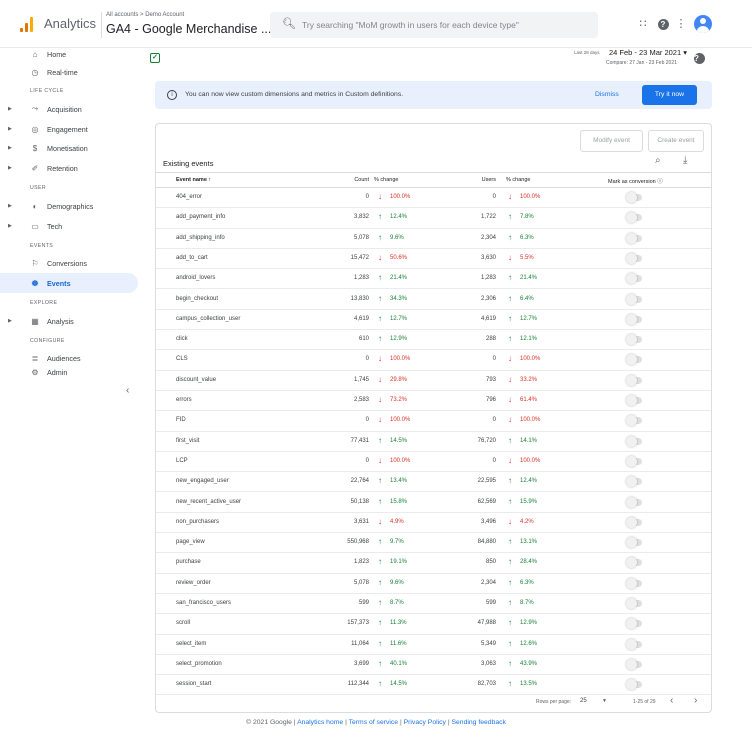 This screenshot has width=752, height=746. I want to click on search-icon: ⌕, so click(658, 160).